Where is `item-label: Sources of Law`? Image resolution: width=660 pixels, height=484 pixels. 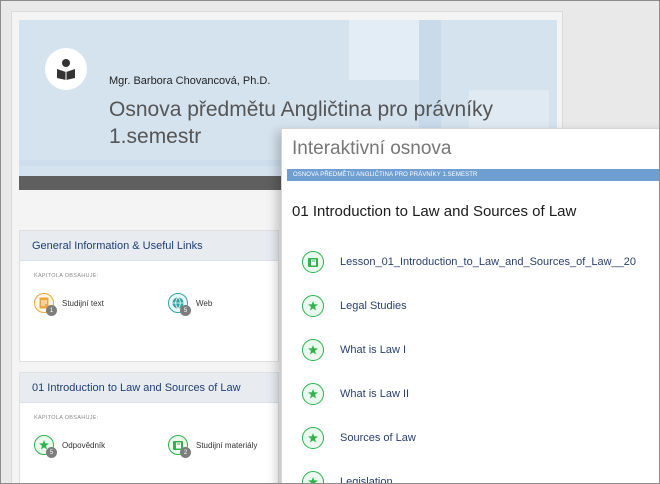
item-label: Sources of Law is located at coordinates (378, 438).